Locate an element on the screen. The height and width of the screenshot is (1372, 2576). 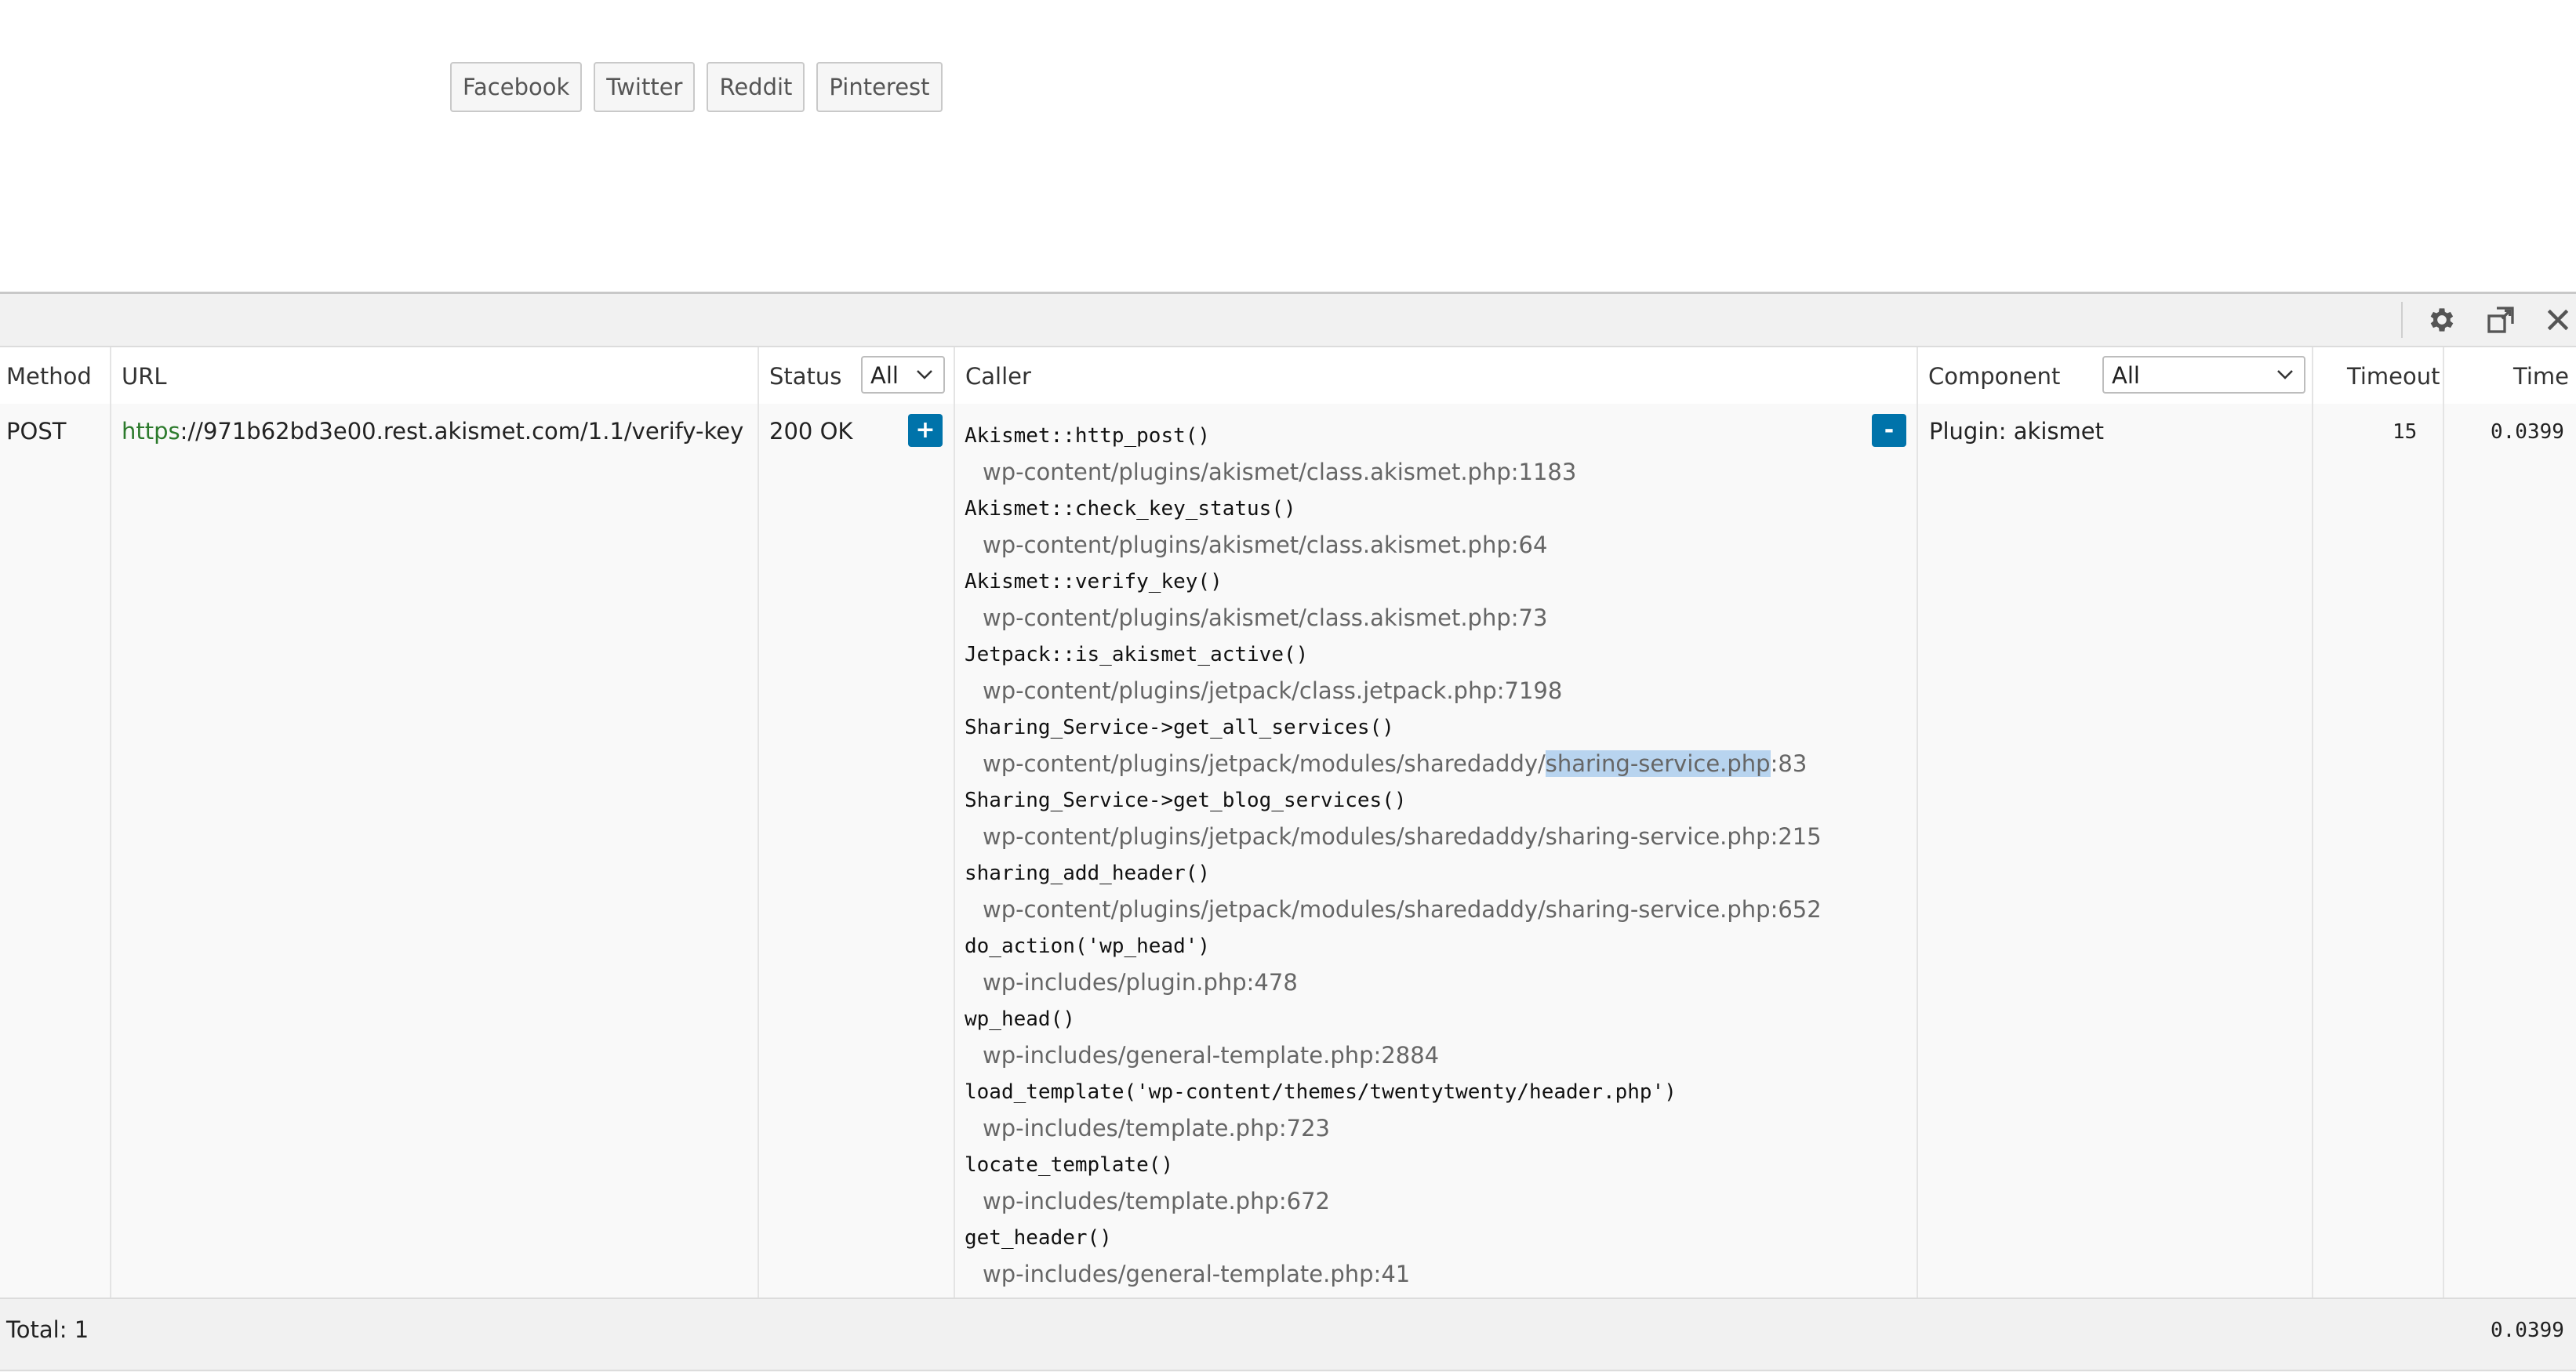
share-reddit-button: Reddit is located at coordinates (756, 87).